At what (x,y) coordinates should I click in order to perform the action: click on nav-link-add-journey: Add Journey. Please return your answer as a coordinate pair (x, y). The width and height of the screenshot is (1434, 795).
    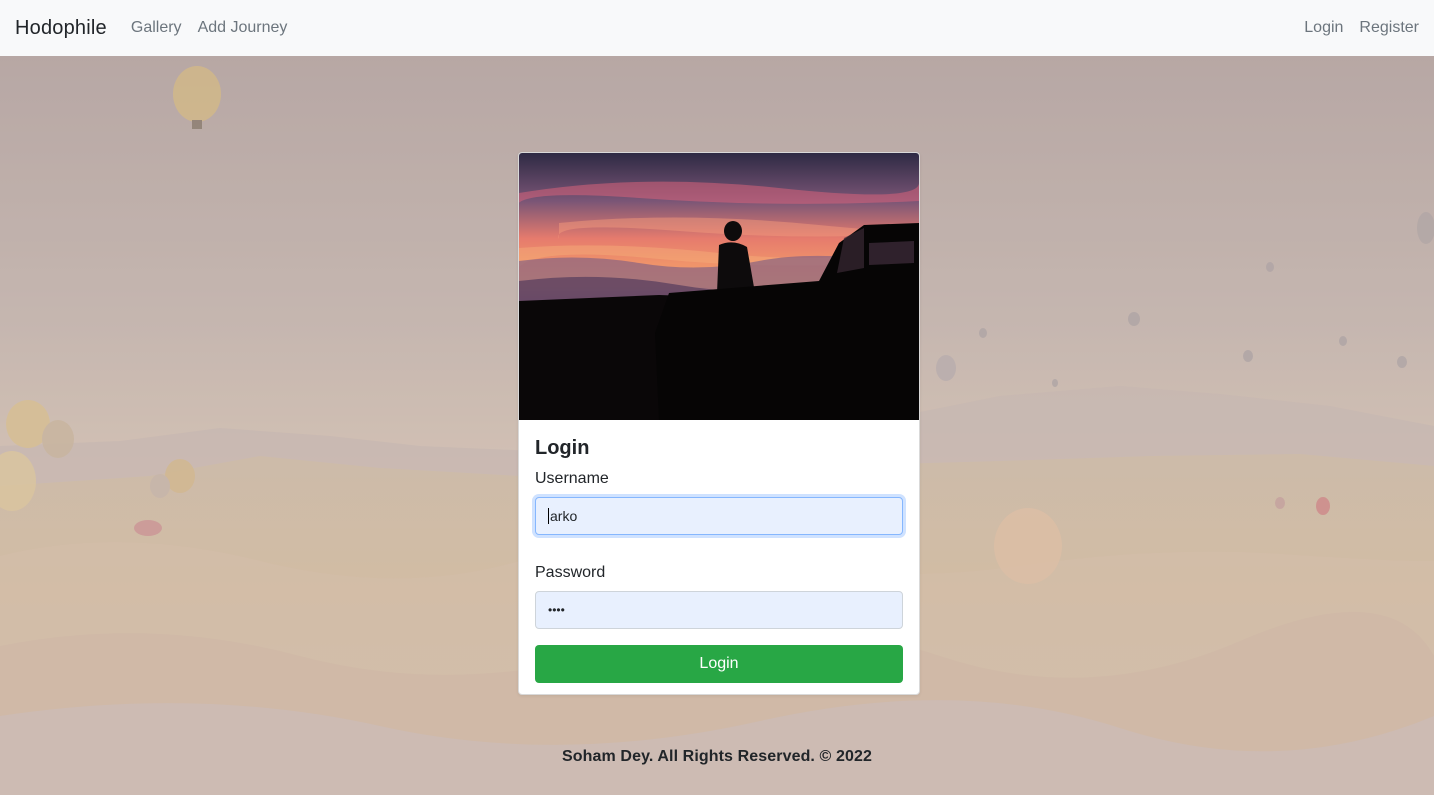
    Looking at the image, I should click on (243, 28).